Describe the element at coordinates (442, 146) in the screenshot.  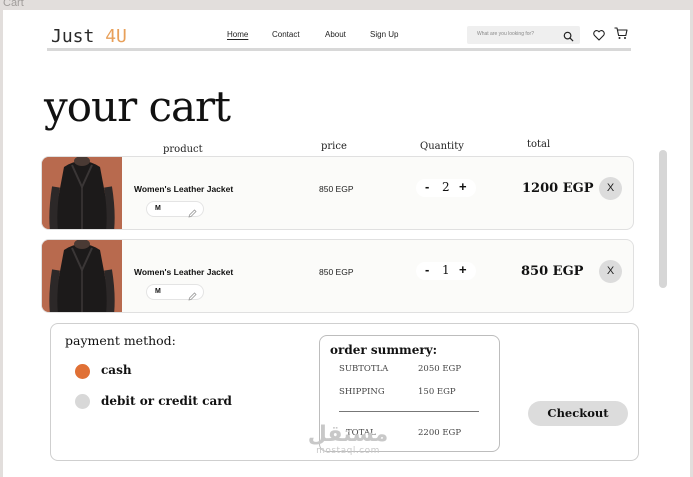
I see `column-header-quantity: Quantity` at that location.